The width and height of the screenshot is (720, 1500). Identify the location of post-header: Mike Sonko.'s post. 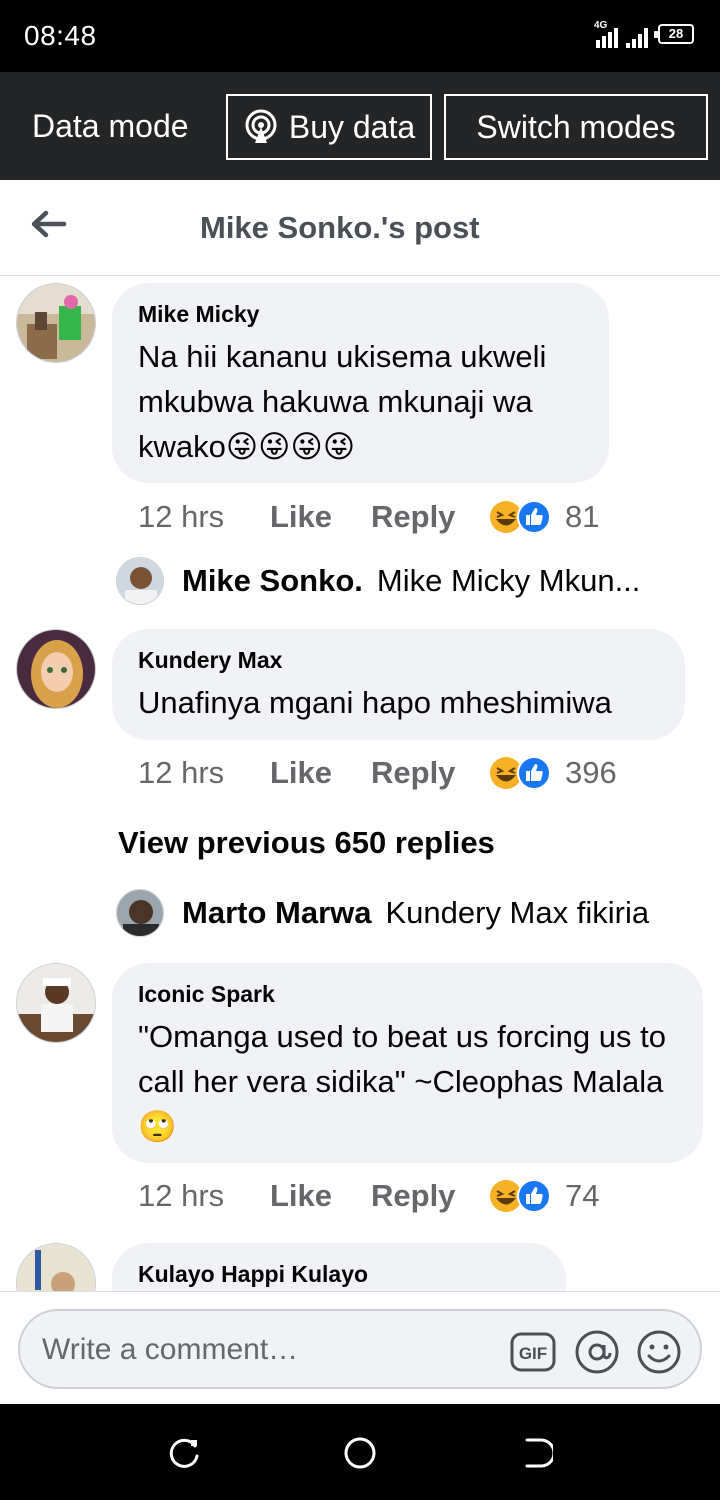
(360, 228).